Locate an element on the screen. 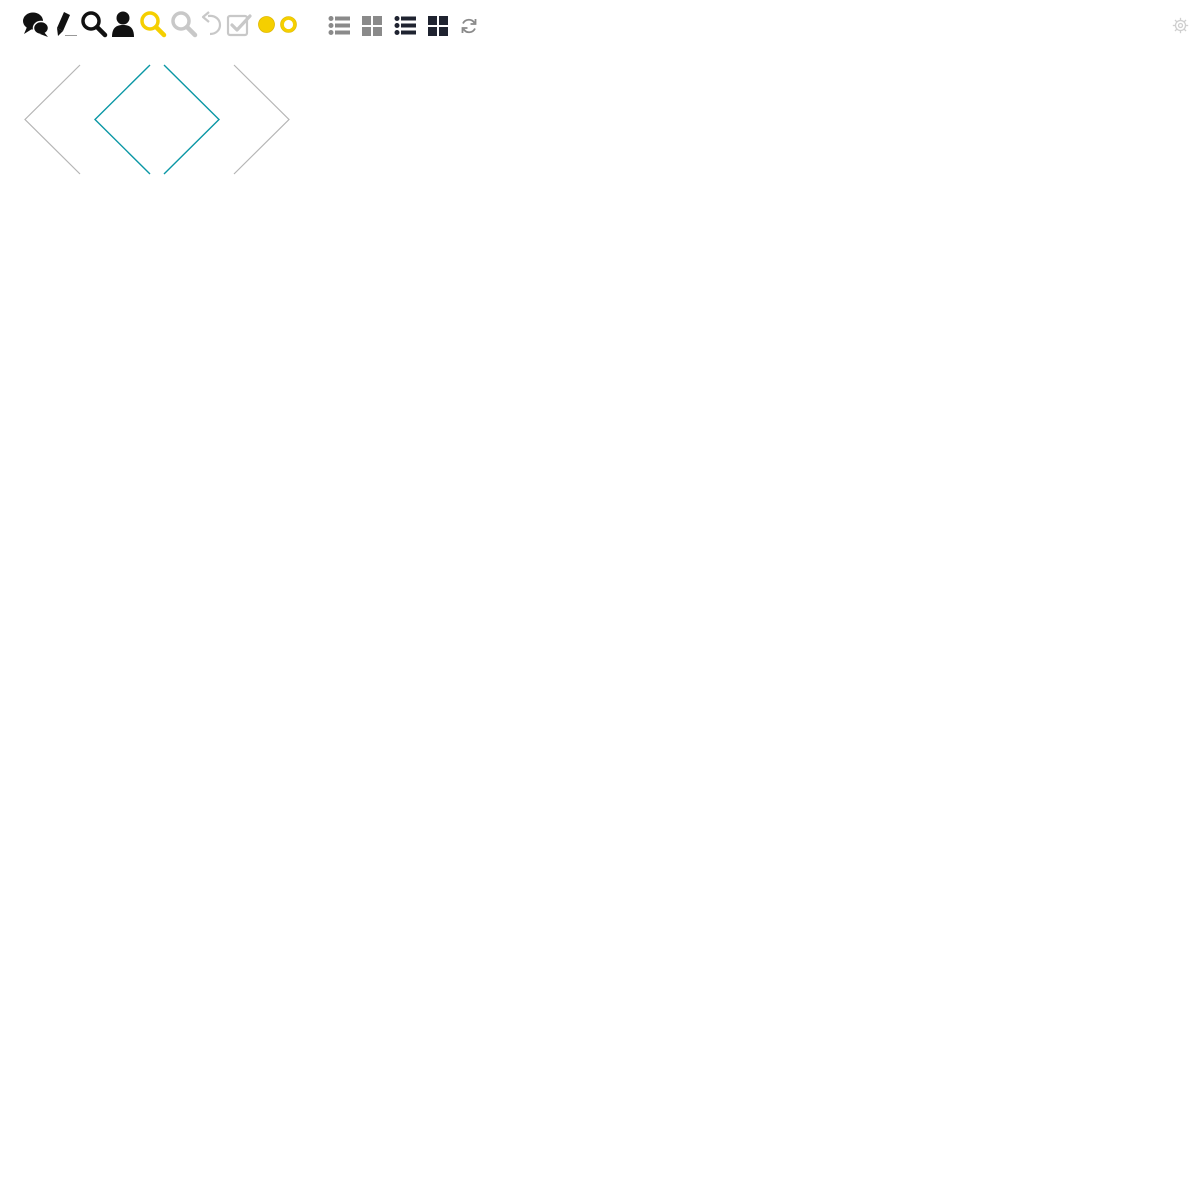 The width and height of the screenshot is (1200, 1200). settings-icon is located at coordinates (1180, 25).